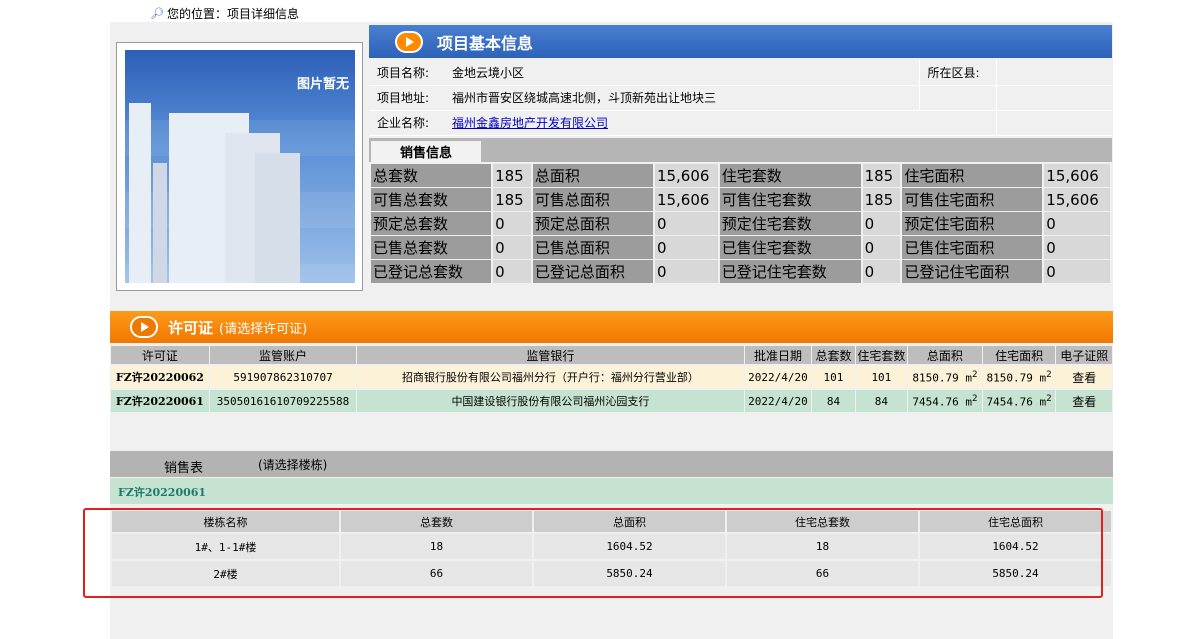 The image size is (1197, 639). What do you see at coordinates (322, 84) in the screenshot?
I see `no-image-label: 图片暂无` at bounding box center [322, 84].